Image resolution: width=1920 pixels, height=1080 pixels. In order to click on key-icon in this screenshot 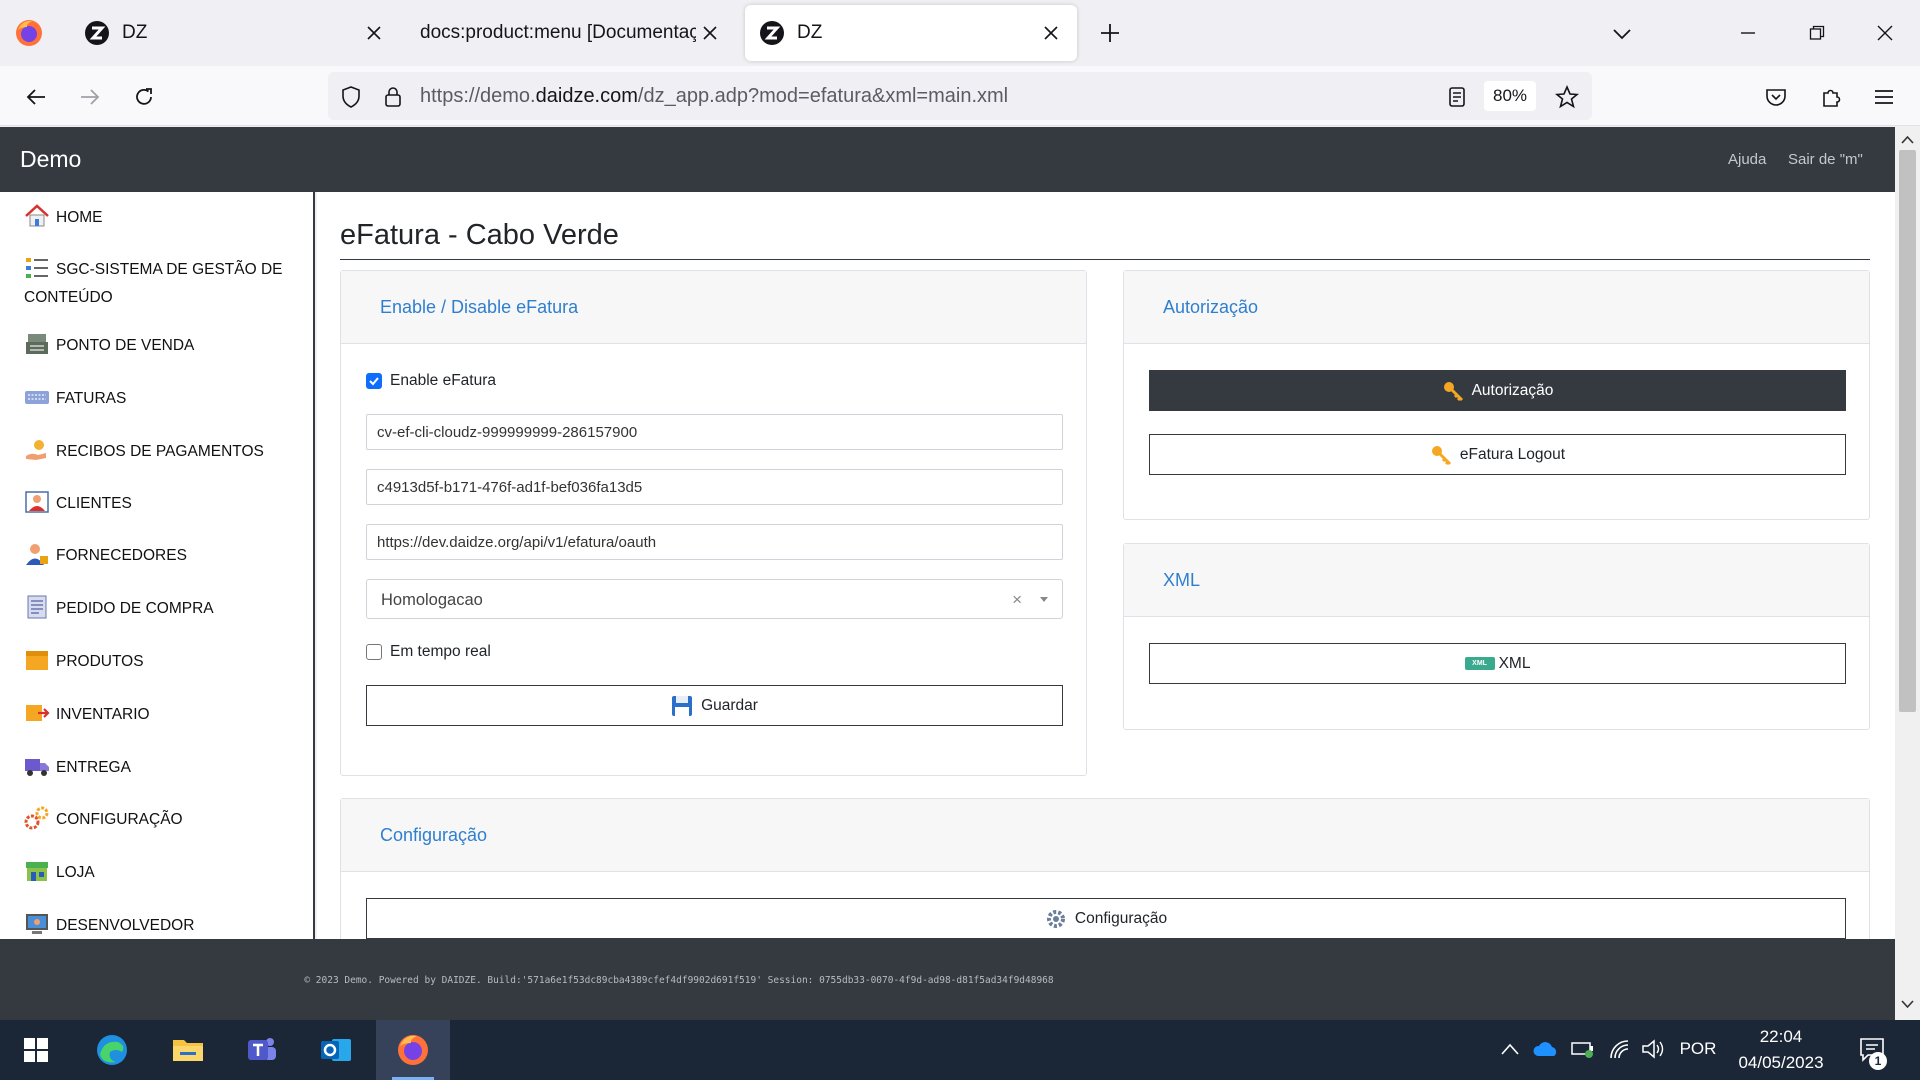, I will do `click(1441, 455)`.